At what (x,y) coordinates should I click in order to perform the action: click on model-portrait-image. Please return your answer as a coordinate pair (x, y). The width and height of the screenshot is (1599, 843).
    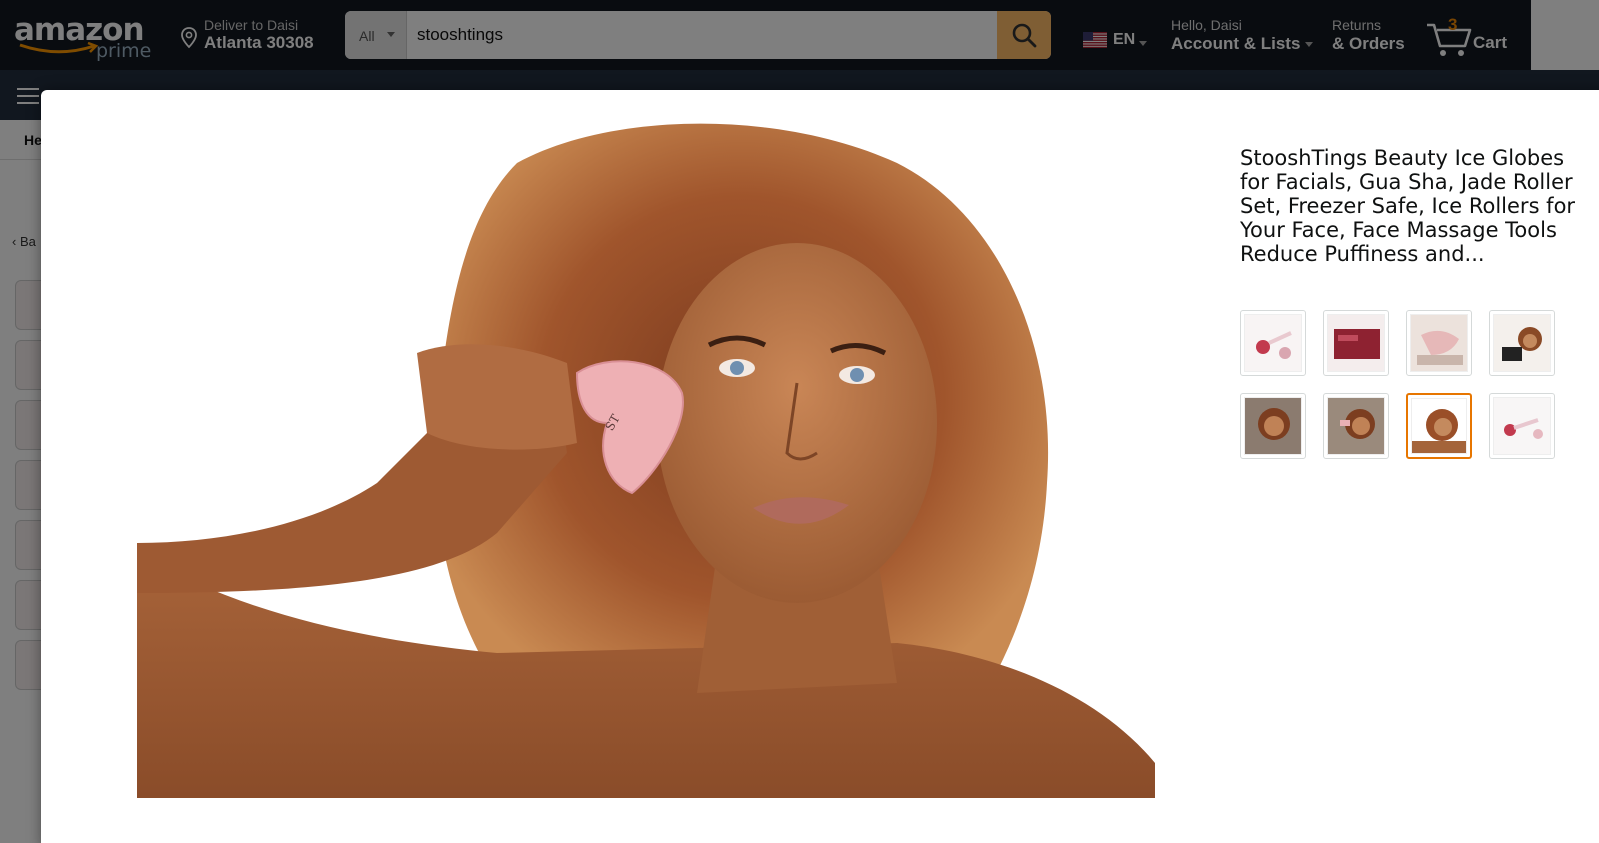
    Looking at the image, I should click on (1439, 426).